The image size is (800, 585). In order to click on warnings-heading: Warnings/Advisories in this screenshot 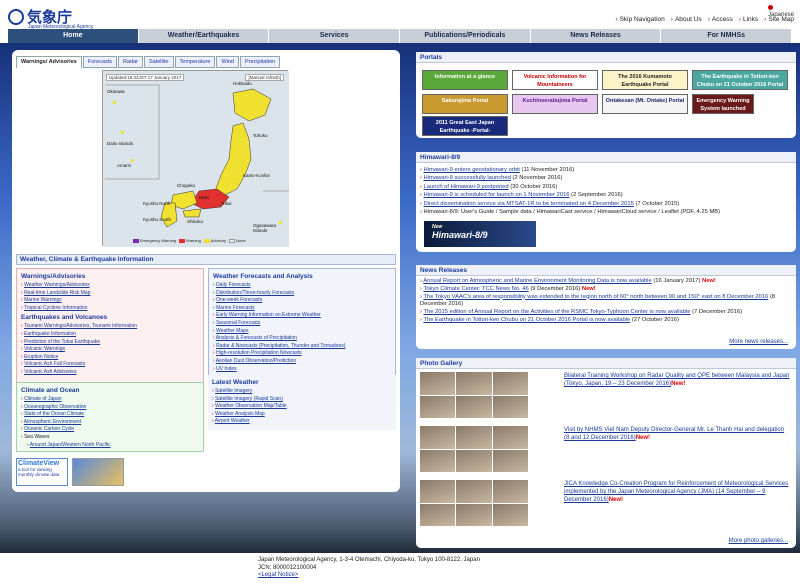, I will do `click(110, 276)`.